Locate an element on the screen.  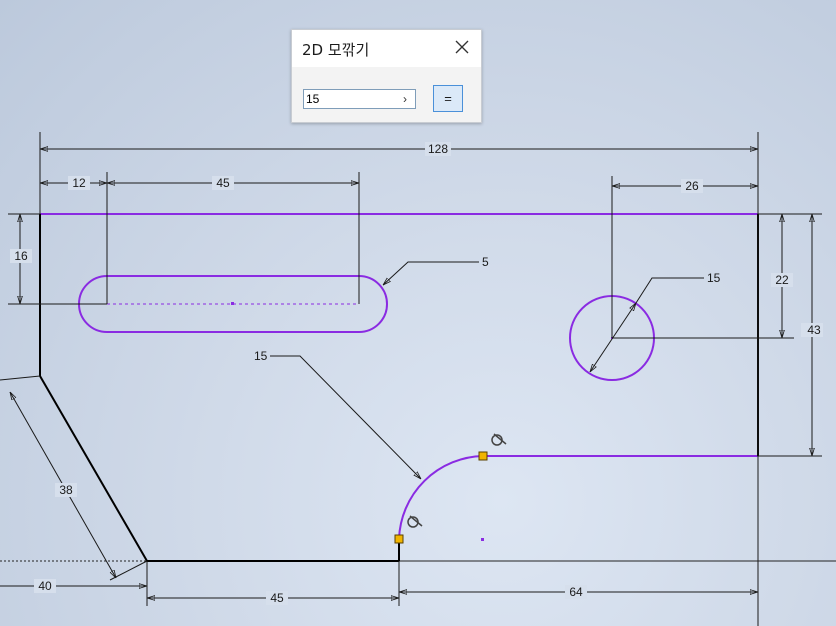
svg-text: 38 is located at coordinates (66, 490).